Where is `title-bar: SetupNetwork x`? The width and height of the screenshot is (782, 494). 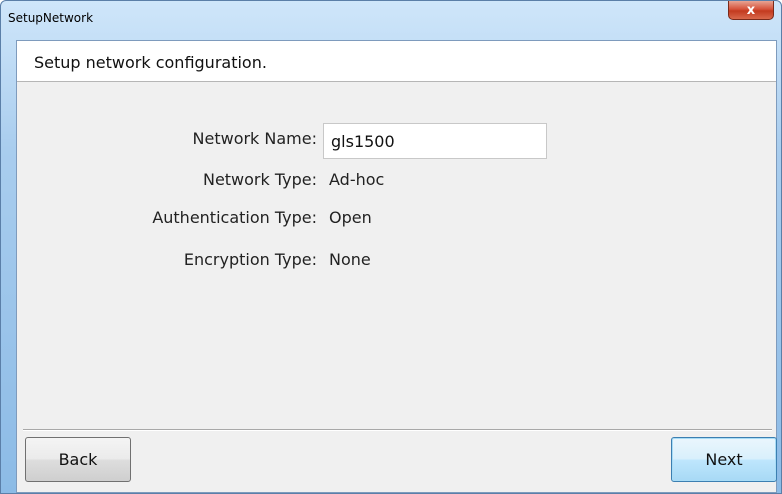
title-bar: SetupNetwork x is located at coordinates (391, 20).